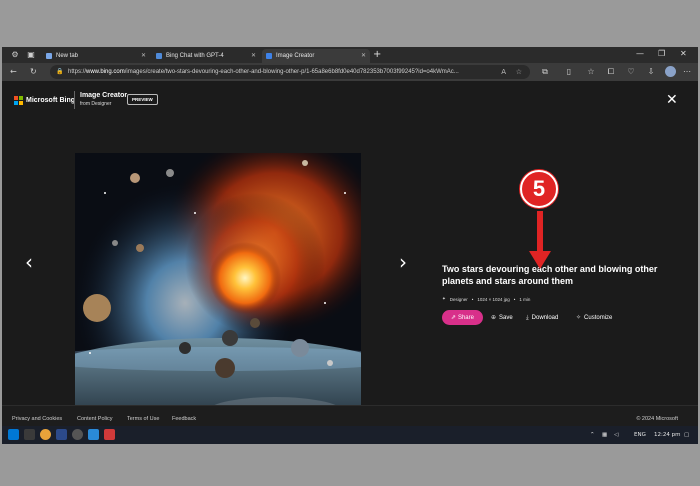  What do you see at coordinates (657, 419) in the screenshot?
I see `copyright: © 2024 Microsoft` at bounding box center [657, 419].